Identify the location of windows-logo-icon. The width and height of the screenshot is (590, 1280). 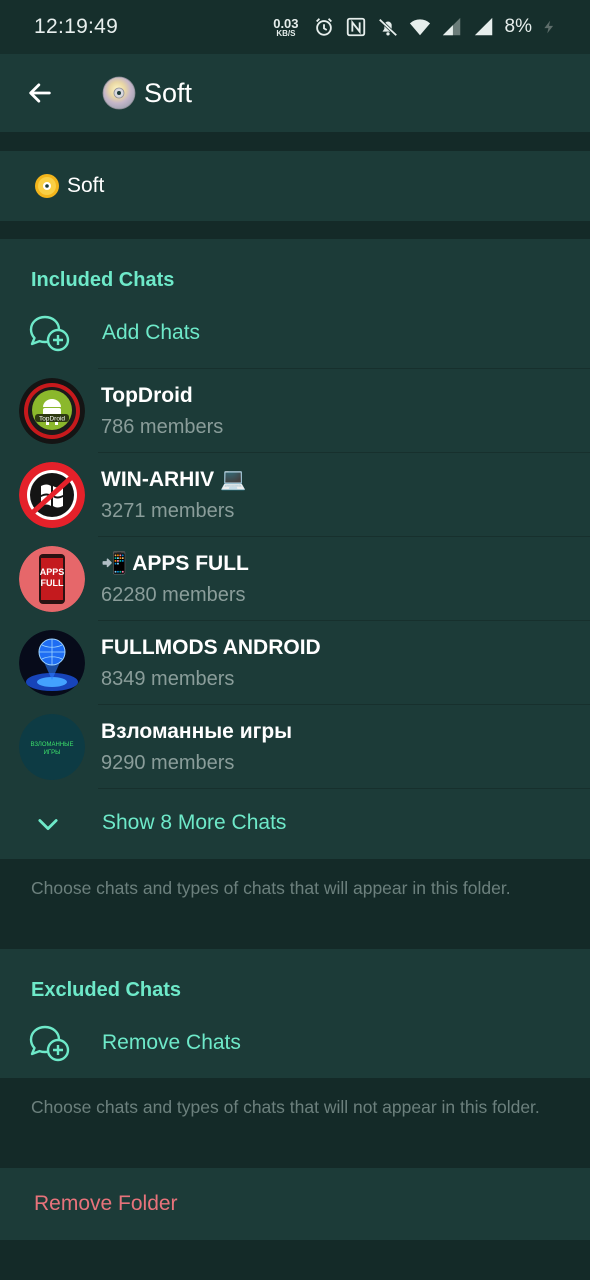
(52, 495).